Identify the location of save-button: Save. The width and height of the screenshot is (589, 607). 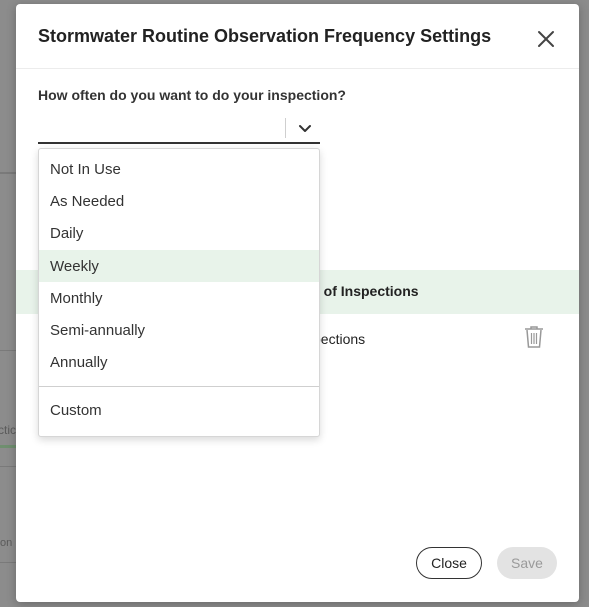
(527, 563).